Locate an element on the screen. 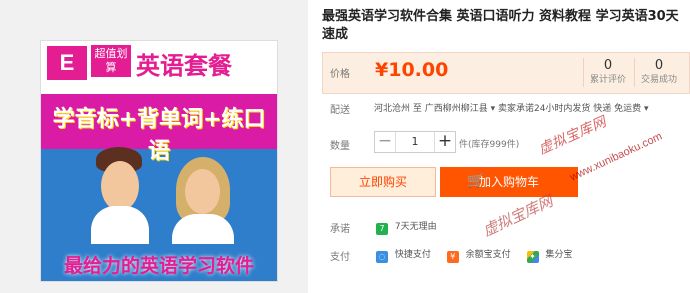 This screenshot has height=293, width=690. watermark-main: 虚拟宝库网 is located at coordinates (573, 136).